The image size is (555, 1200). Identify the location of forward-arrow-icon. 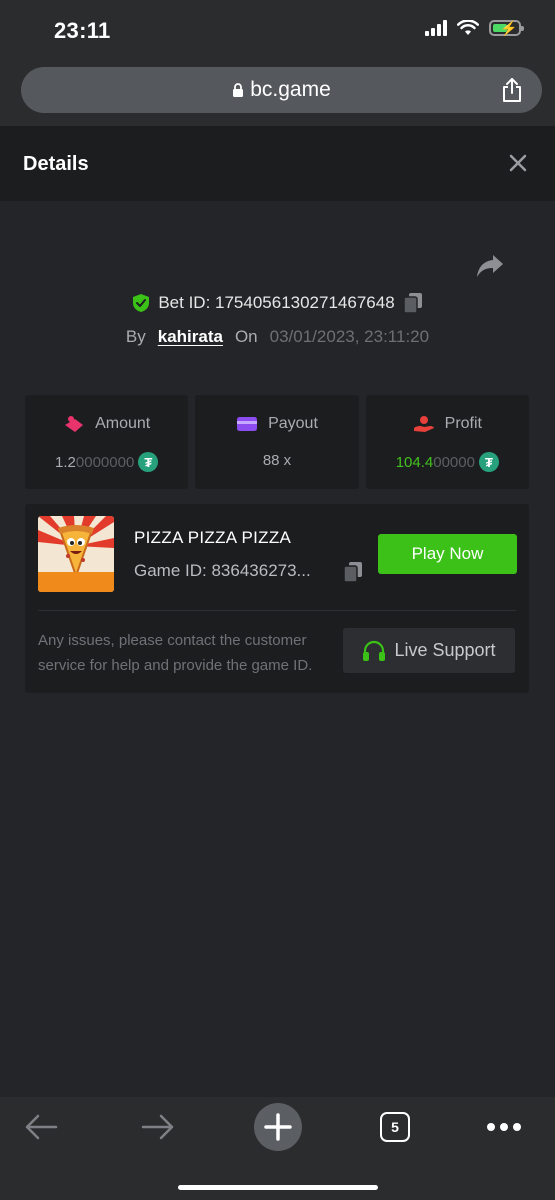
(158, 1127).